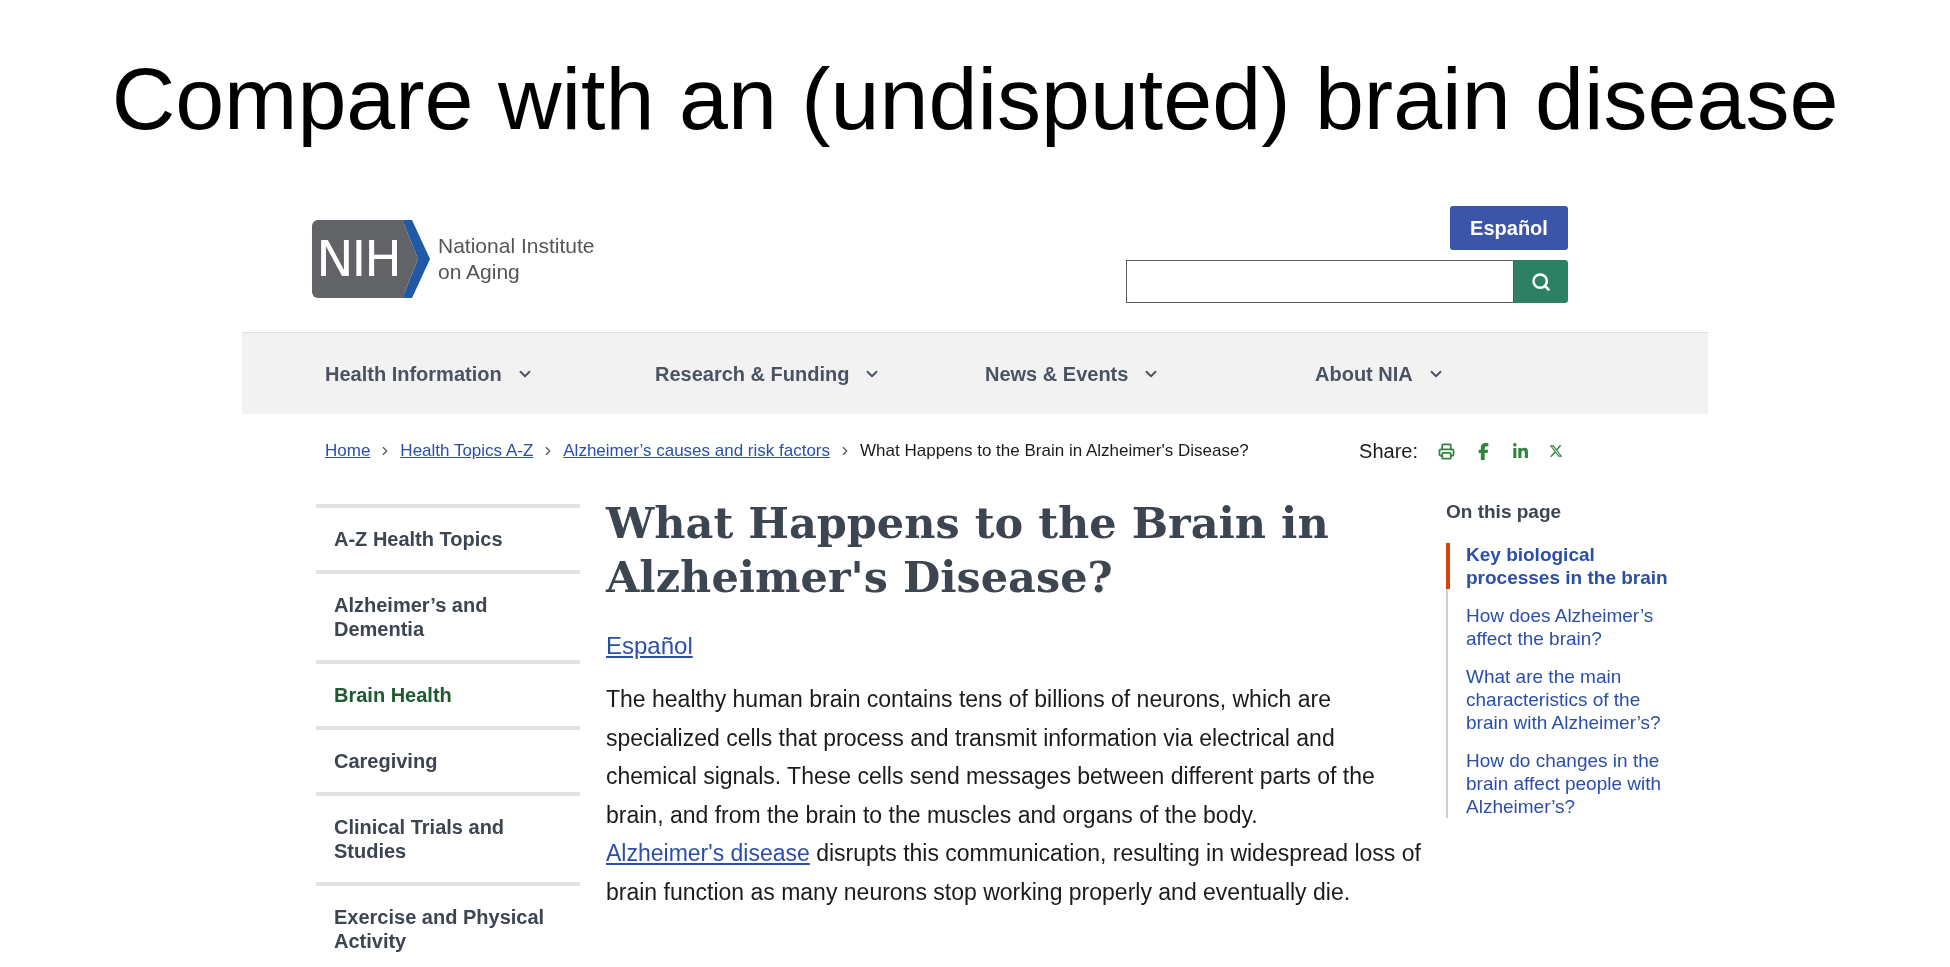 This screenshot has width=1950, height=967. Describe the element at coordinates (448, 924) in the screenshot. I see `sidebar-link: Exercise and Physical Activity` at that location.